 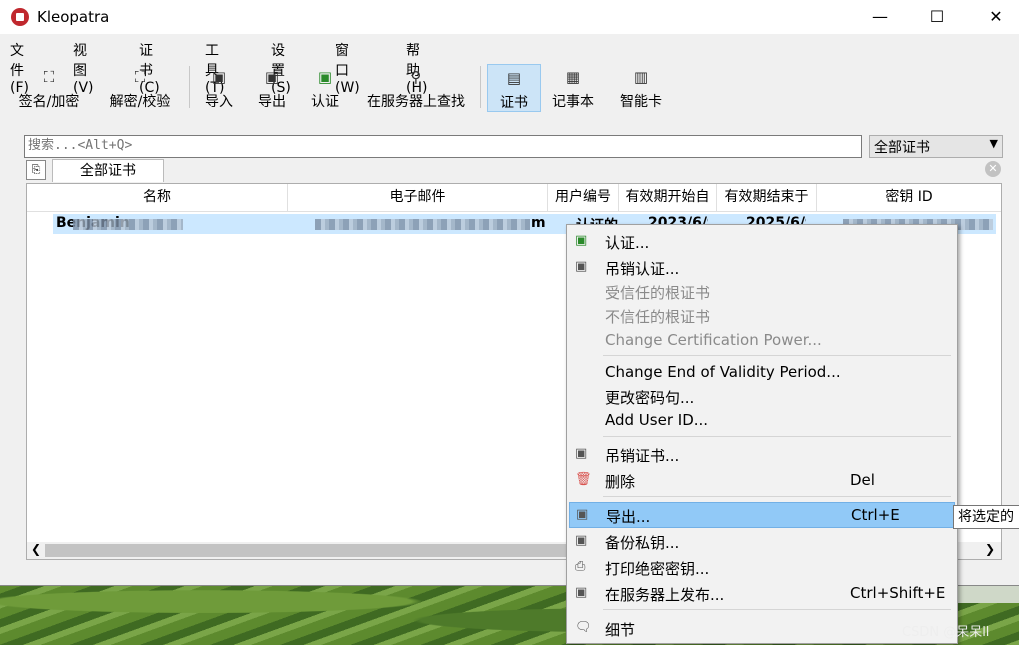 I want to click on minimize-button: —, so click(x=880, y=17).